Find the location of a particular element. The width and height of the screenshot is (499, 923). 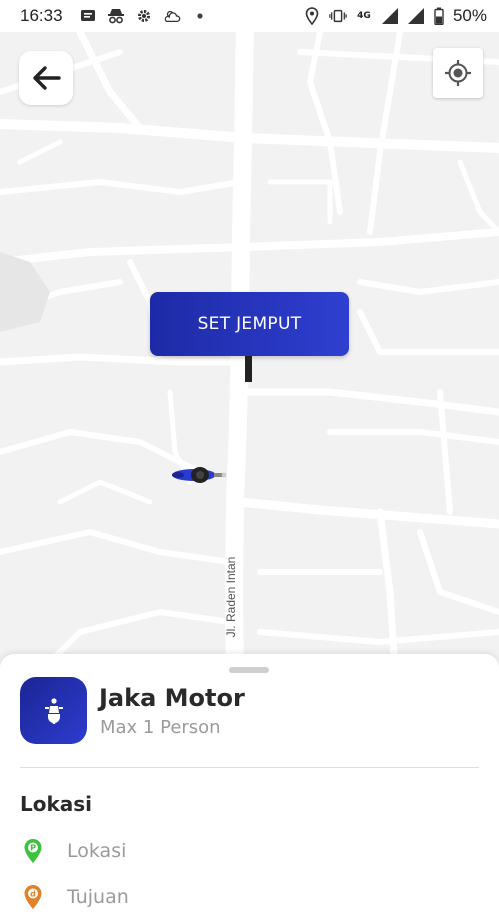

set-pickup-button: SET JEMPUT is located at coordinates (249, 324).